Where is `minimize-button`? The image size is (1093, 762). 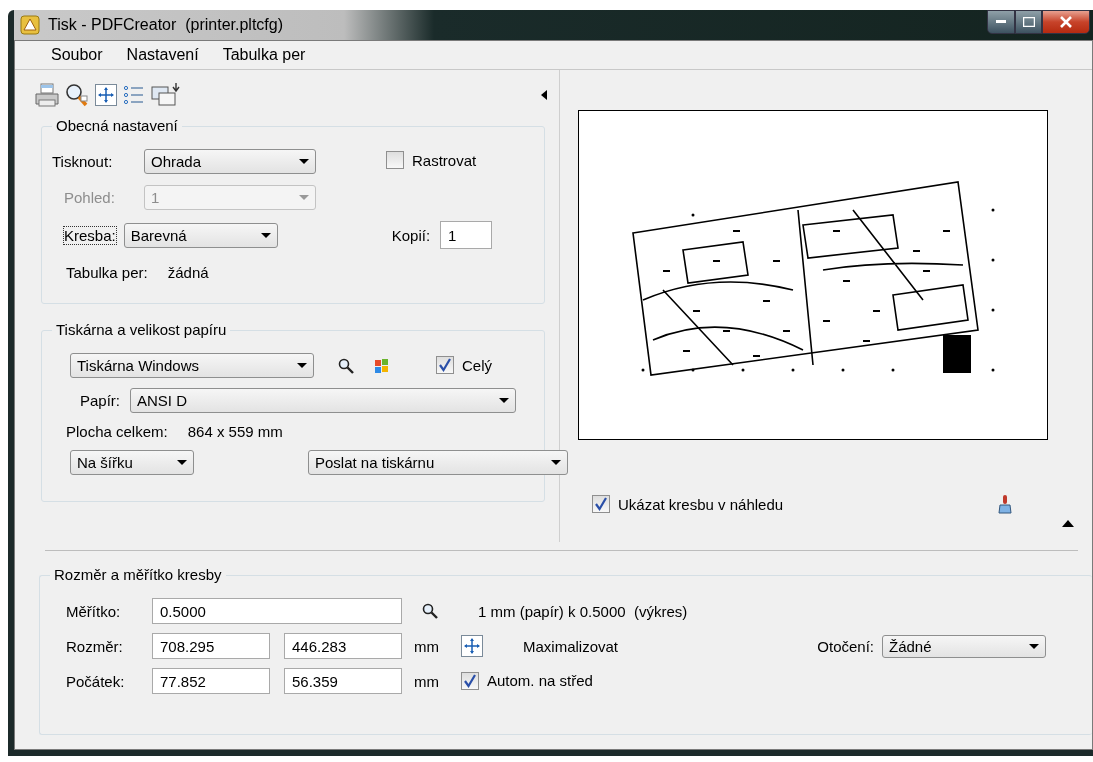 minimize-button is located at coordinates (1001, 22).